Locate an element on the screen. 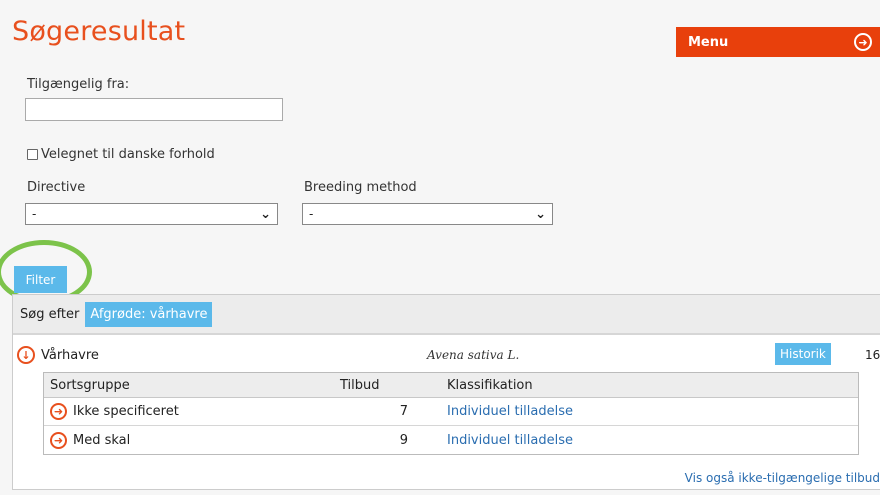  filter-button: Filter is located at coordinates (40, 279).